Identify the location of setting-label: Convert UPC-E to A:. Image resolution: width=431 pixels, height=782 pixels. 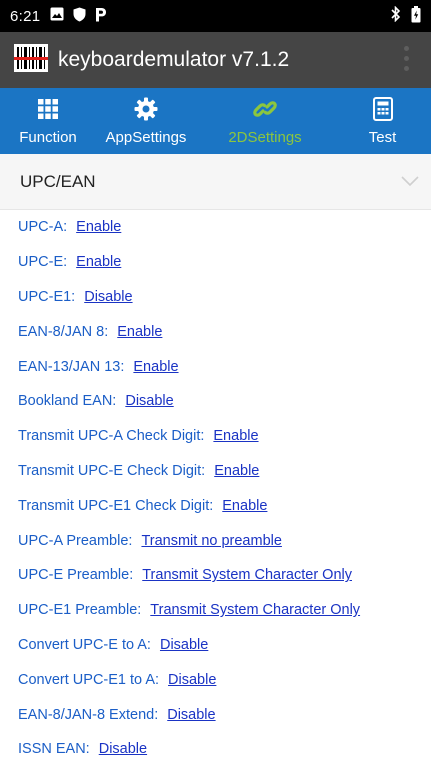
(84, 644).